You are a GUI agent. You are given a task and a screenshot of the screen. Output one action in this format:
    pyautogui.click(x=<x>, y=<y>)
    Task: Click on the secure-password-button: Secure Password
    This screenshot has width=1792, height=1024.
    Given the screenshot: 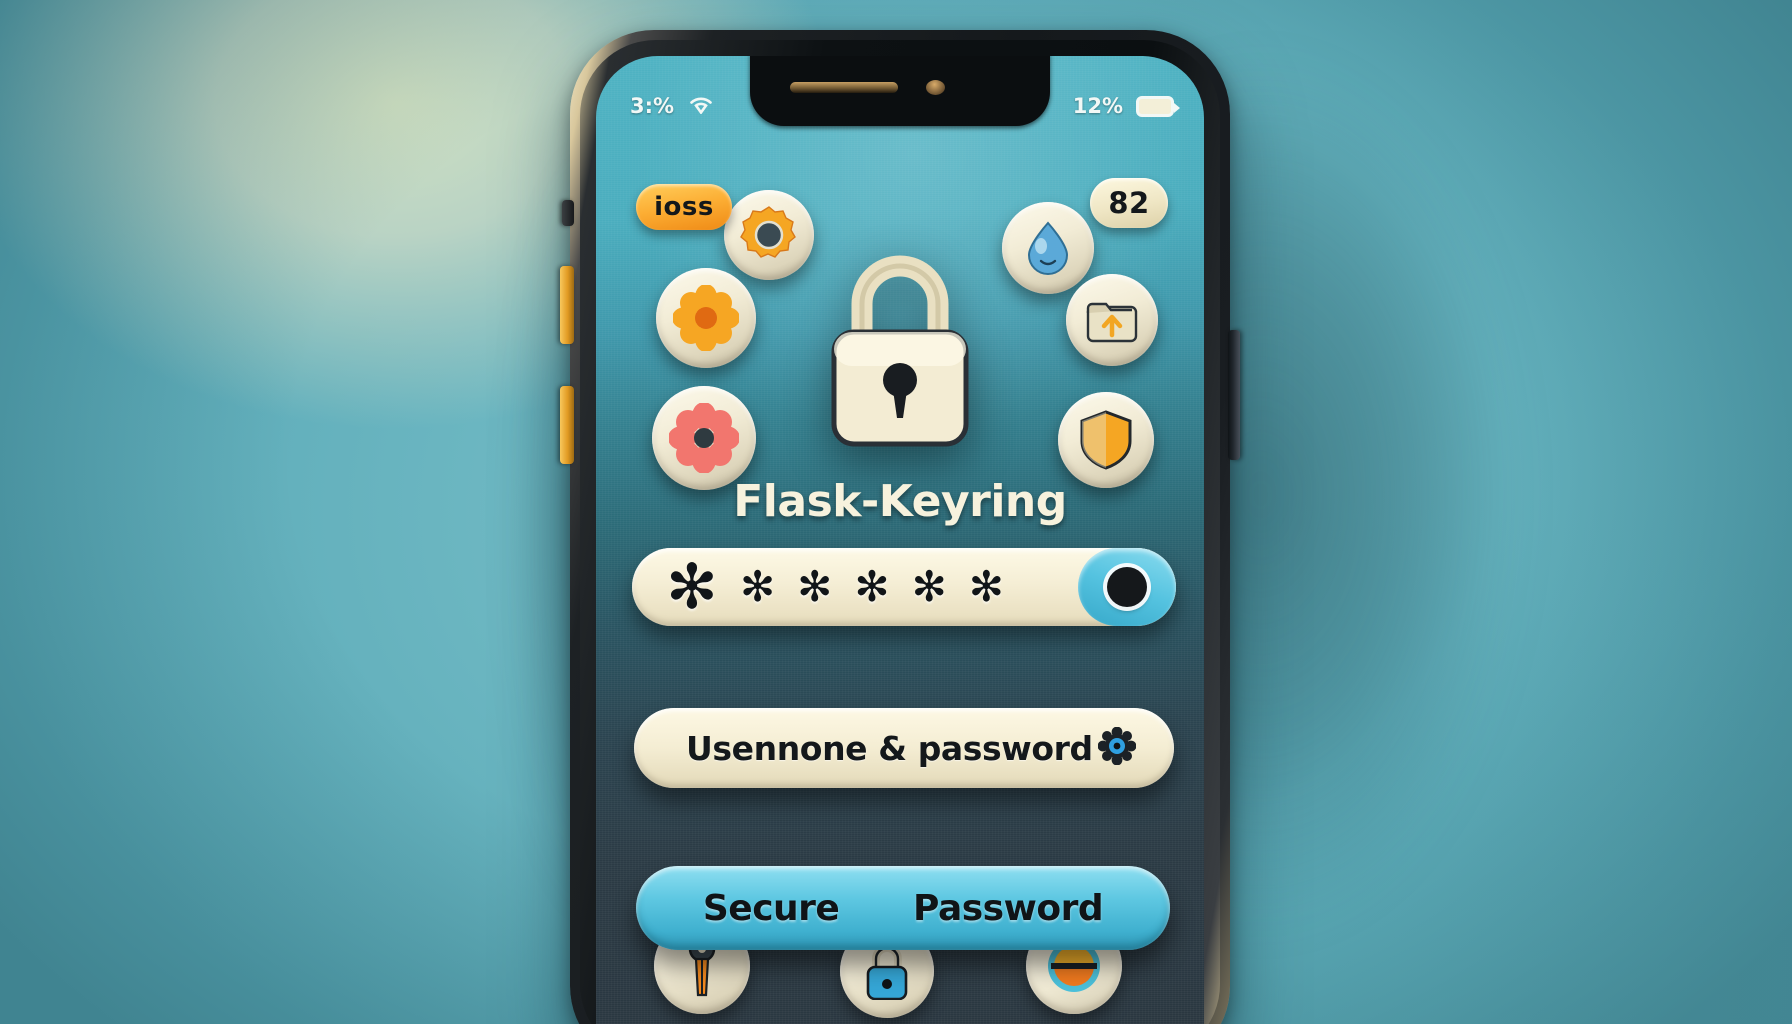 What is the action you would take?
    pyautogui.click(x=903, y=908)
    